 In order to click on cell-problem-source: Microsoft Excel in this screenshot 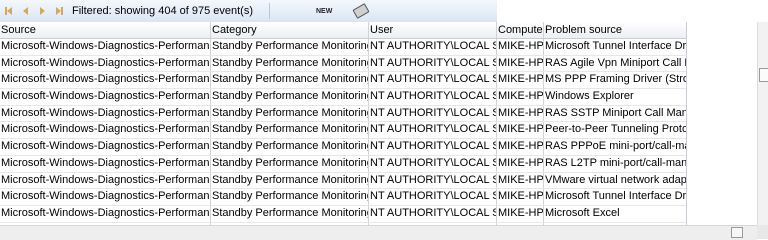, I will do `click(582, 212)`.